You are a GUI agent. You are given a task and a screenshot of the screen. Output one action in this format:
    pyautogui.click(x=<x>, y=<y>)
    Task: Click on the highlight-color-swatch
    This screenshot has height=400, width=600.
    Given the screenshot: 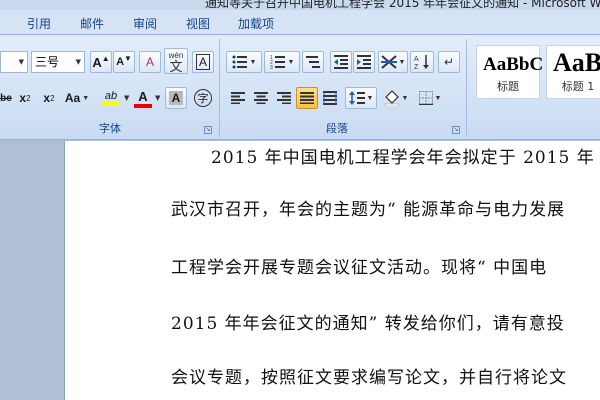 What is the action you would take?
    pyautogui.click(x=111, y=104)
    